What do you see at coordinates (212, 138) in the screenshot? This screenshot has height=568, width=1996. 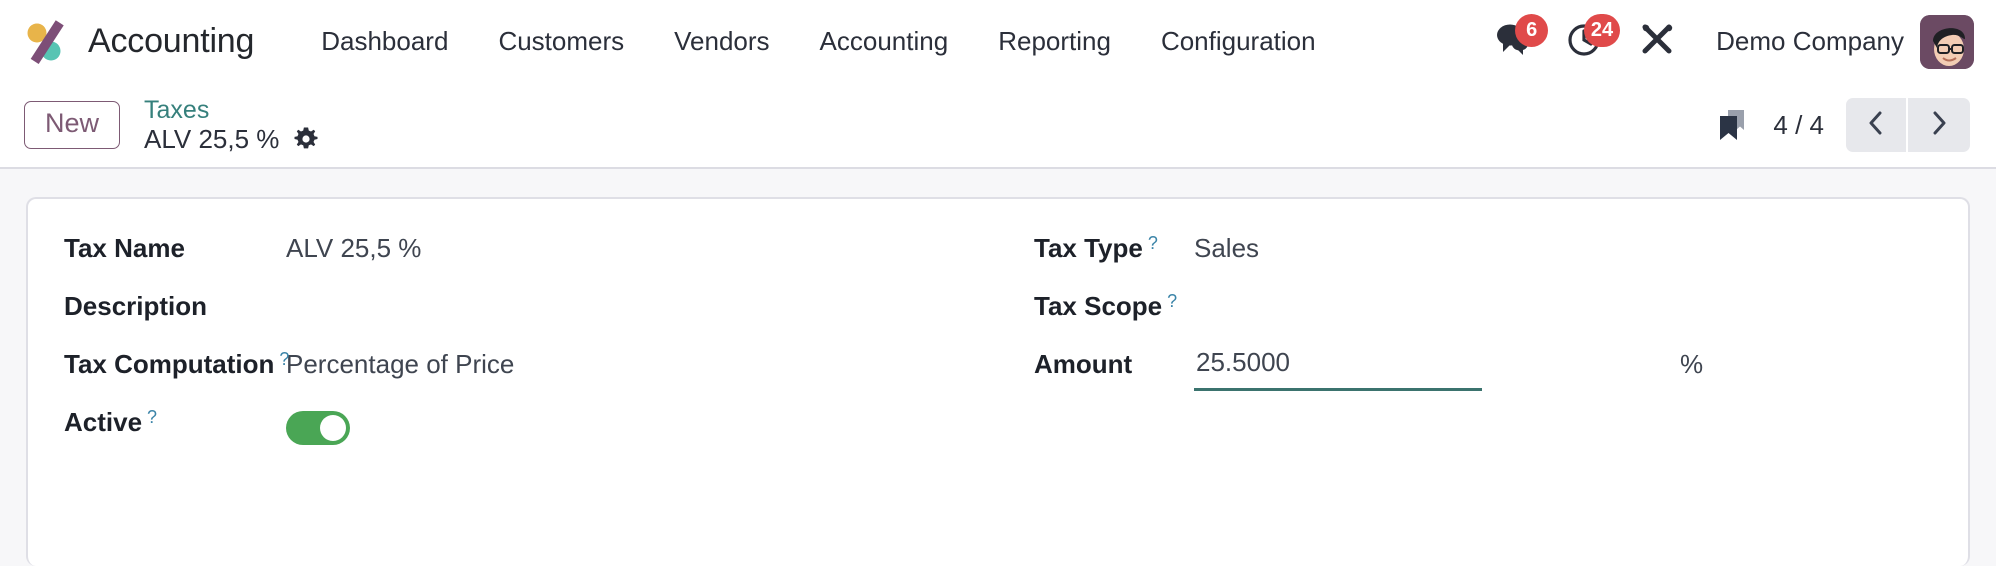 I see `breadcrumb-current-record: ALV 25,5 %` at bounding box center [212, 138].